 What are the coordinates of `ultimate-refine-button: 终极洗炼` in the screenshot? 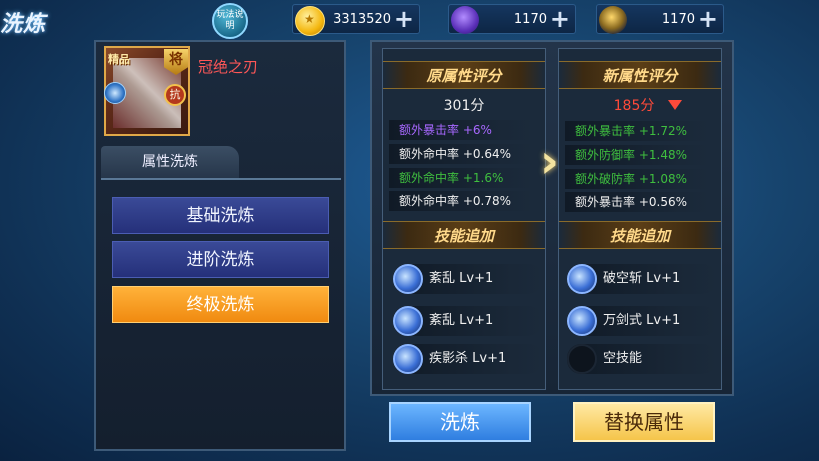 It's located at (220, 304).